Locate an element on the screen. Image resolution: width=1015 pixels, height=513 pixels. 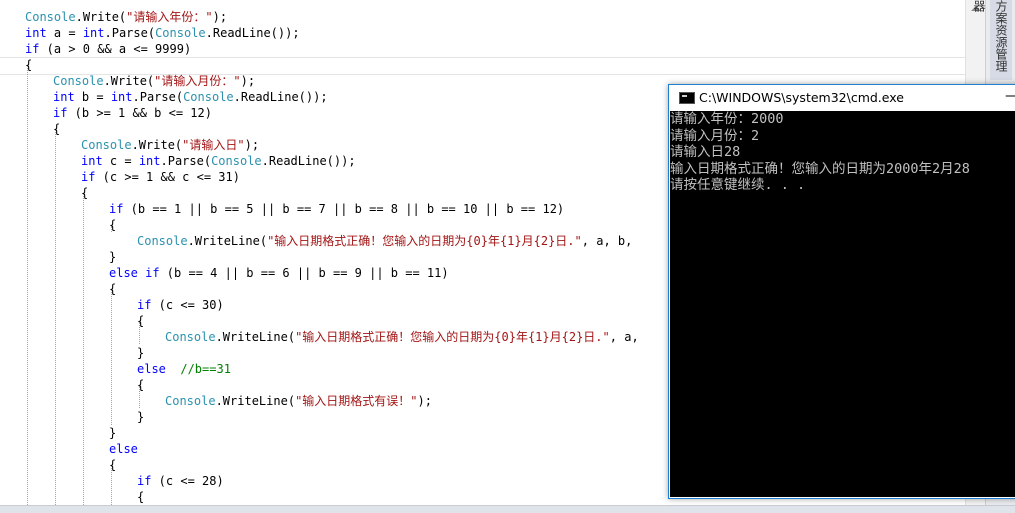
code-line: if (c >= 1 && c <= 31) is located at coordinates (160, 177).